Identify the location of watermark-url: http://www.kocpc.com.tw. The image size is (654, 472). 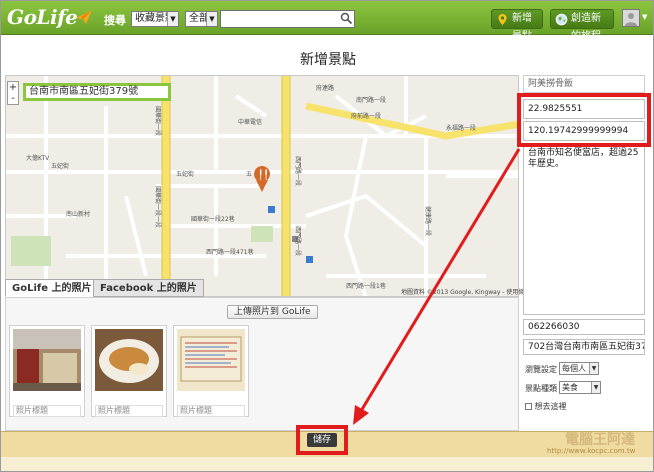
(591, 451).